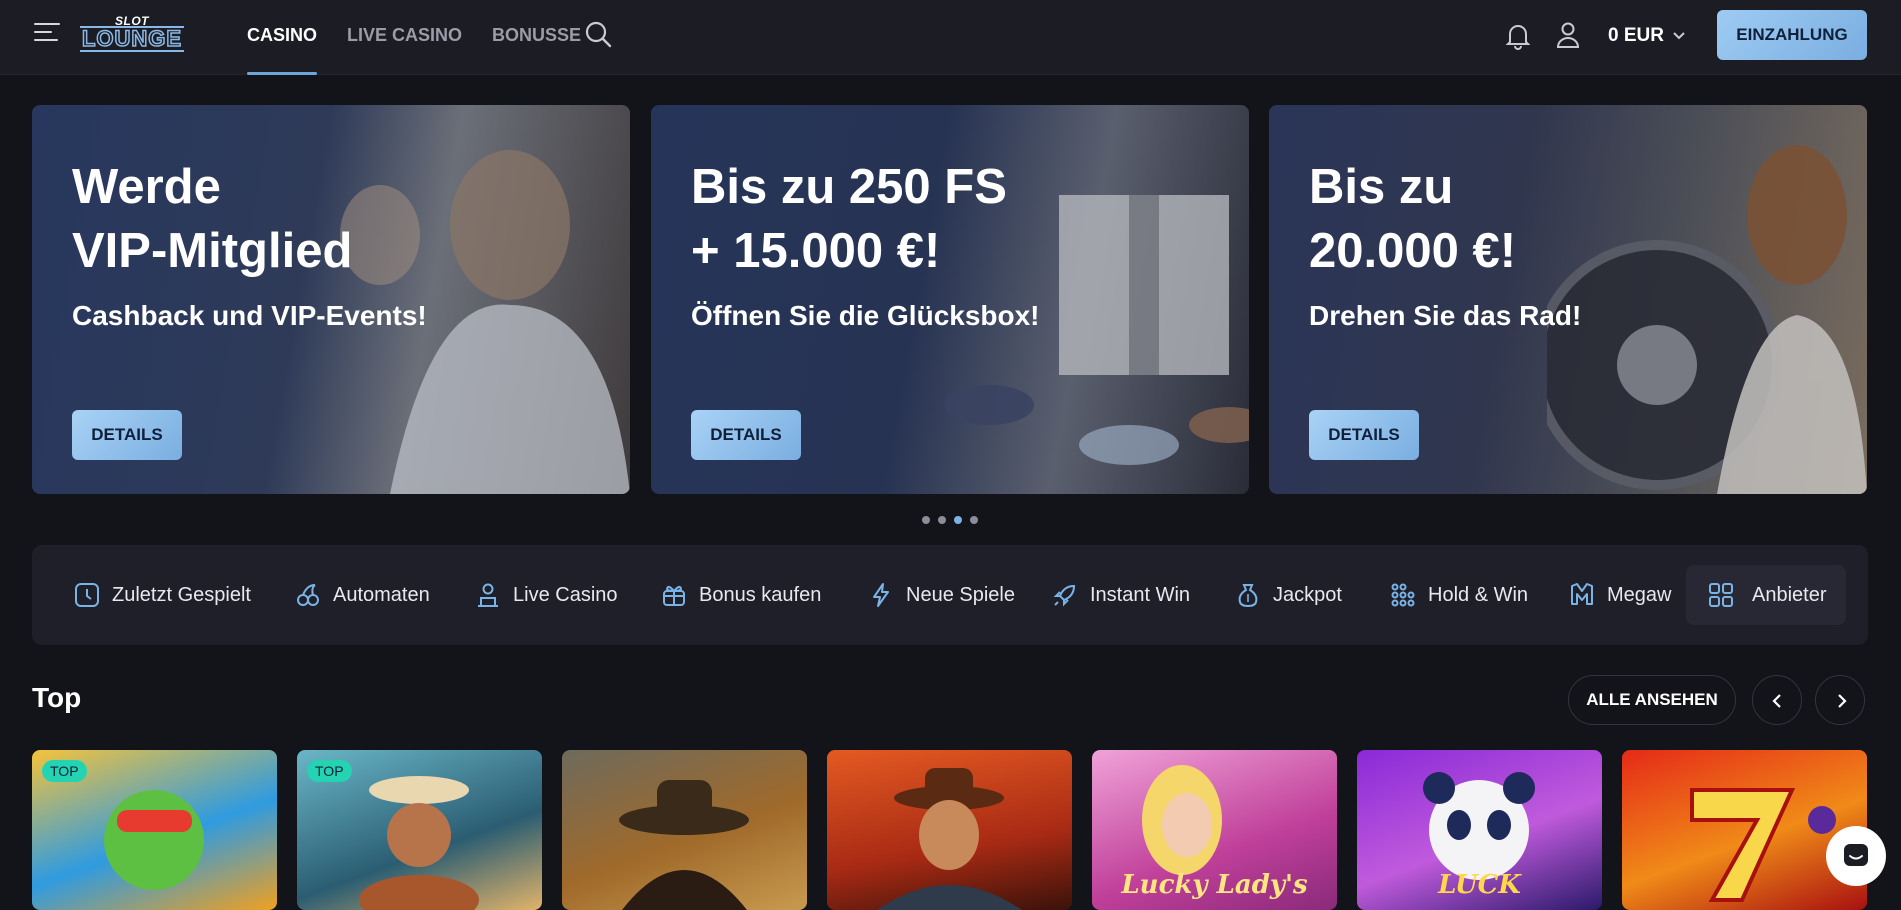 The width and height of the screenshot is (1901, 910). I want to click on megaways-icon, so click(1582, 594).